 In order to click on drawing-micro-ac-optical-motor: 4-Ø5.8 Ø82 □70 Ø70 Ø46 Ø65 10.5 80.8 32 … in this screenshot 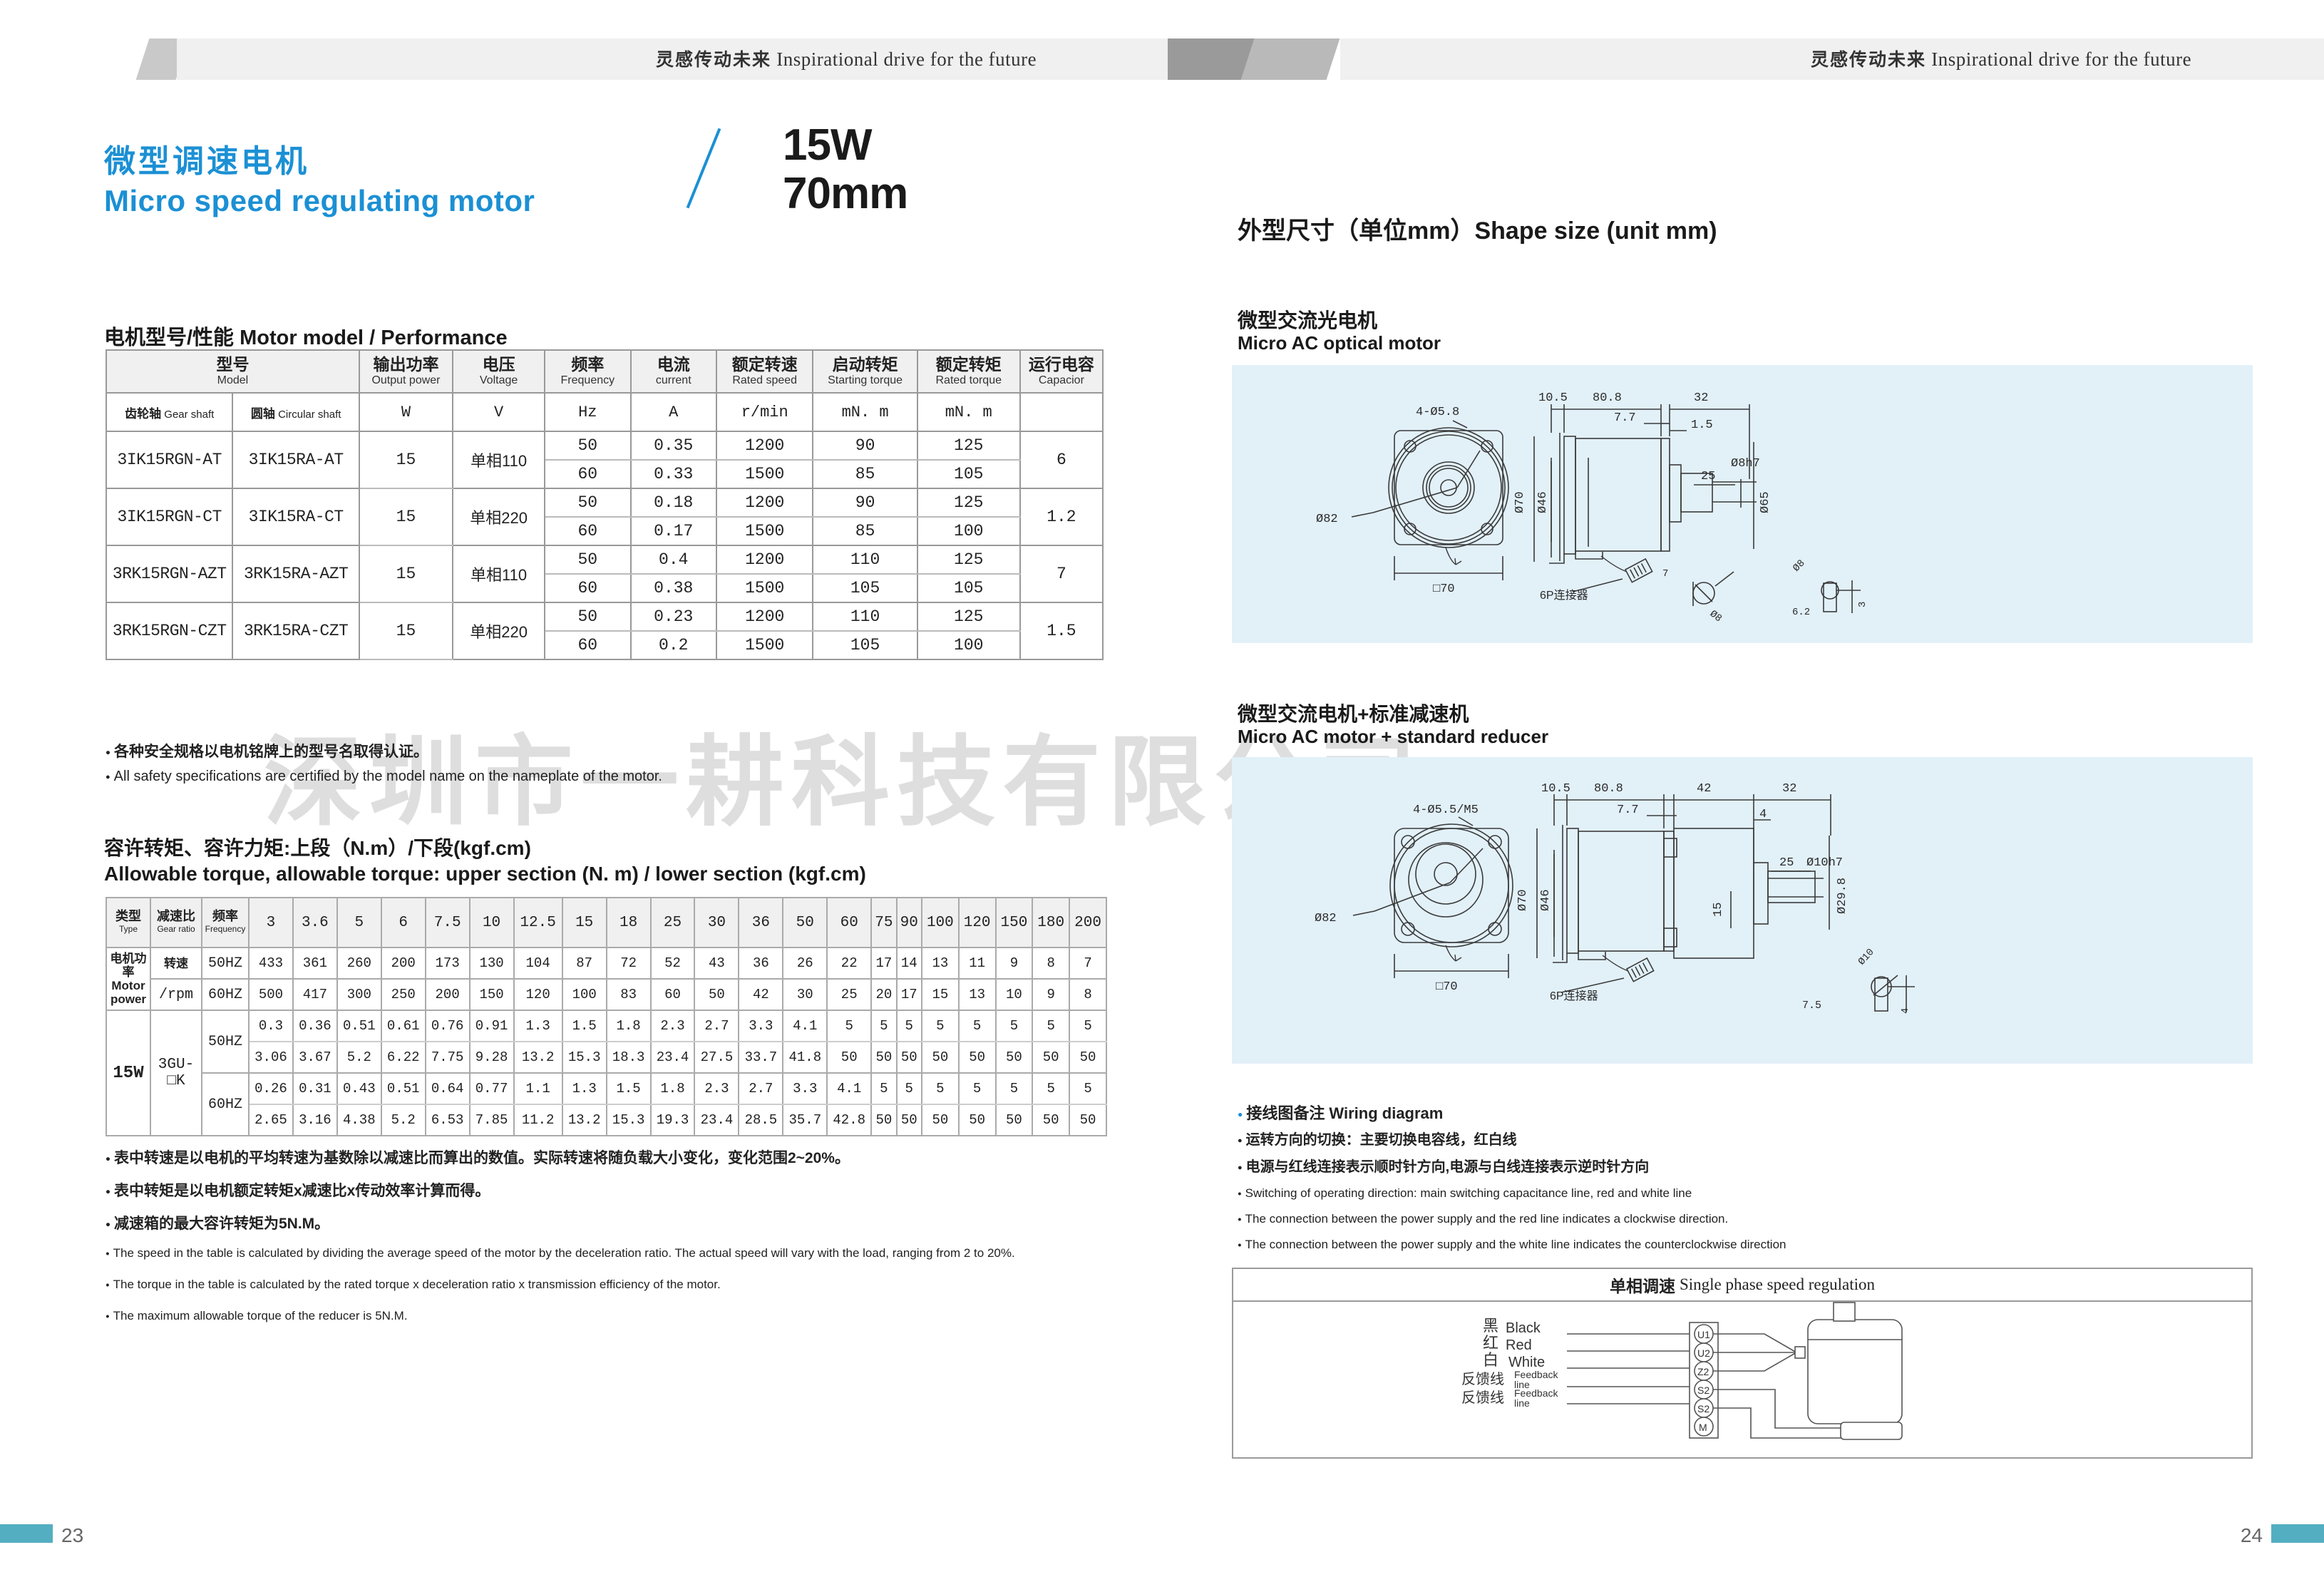, I will do `click(1742, 504)`.